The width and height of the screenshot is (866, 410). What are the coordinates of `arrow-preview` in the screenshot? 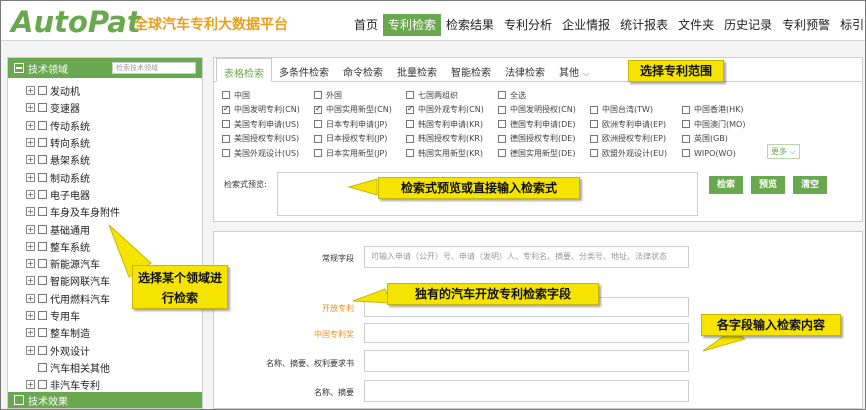 It's located at (362, 187).